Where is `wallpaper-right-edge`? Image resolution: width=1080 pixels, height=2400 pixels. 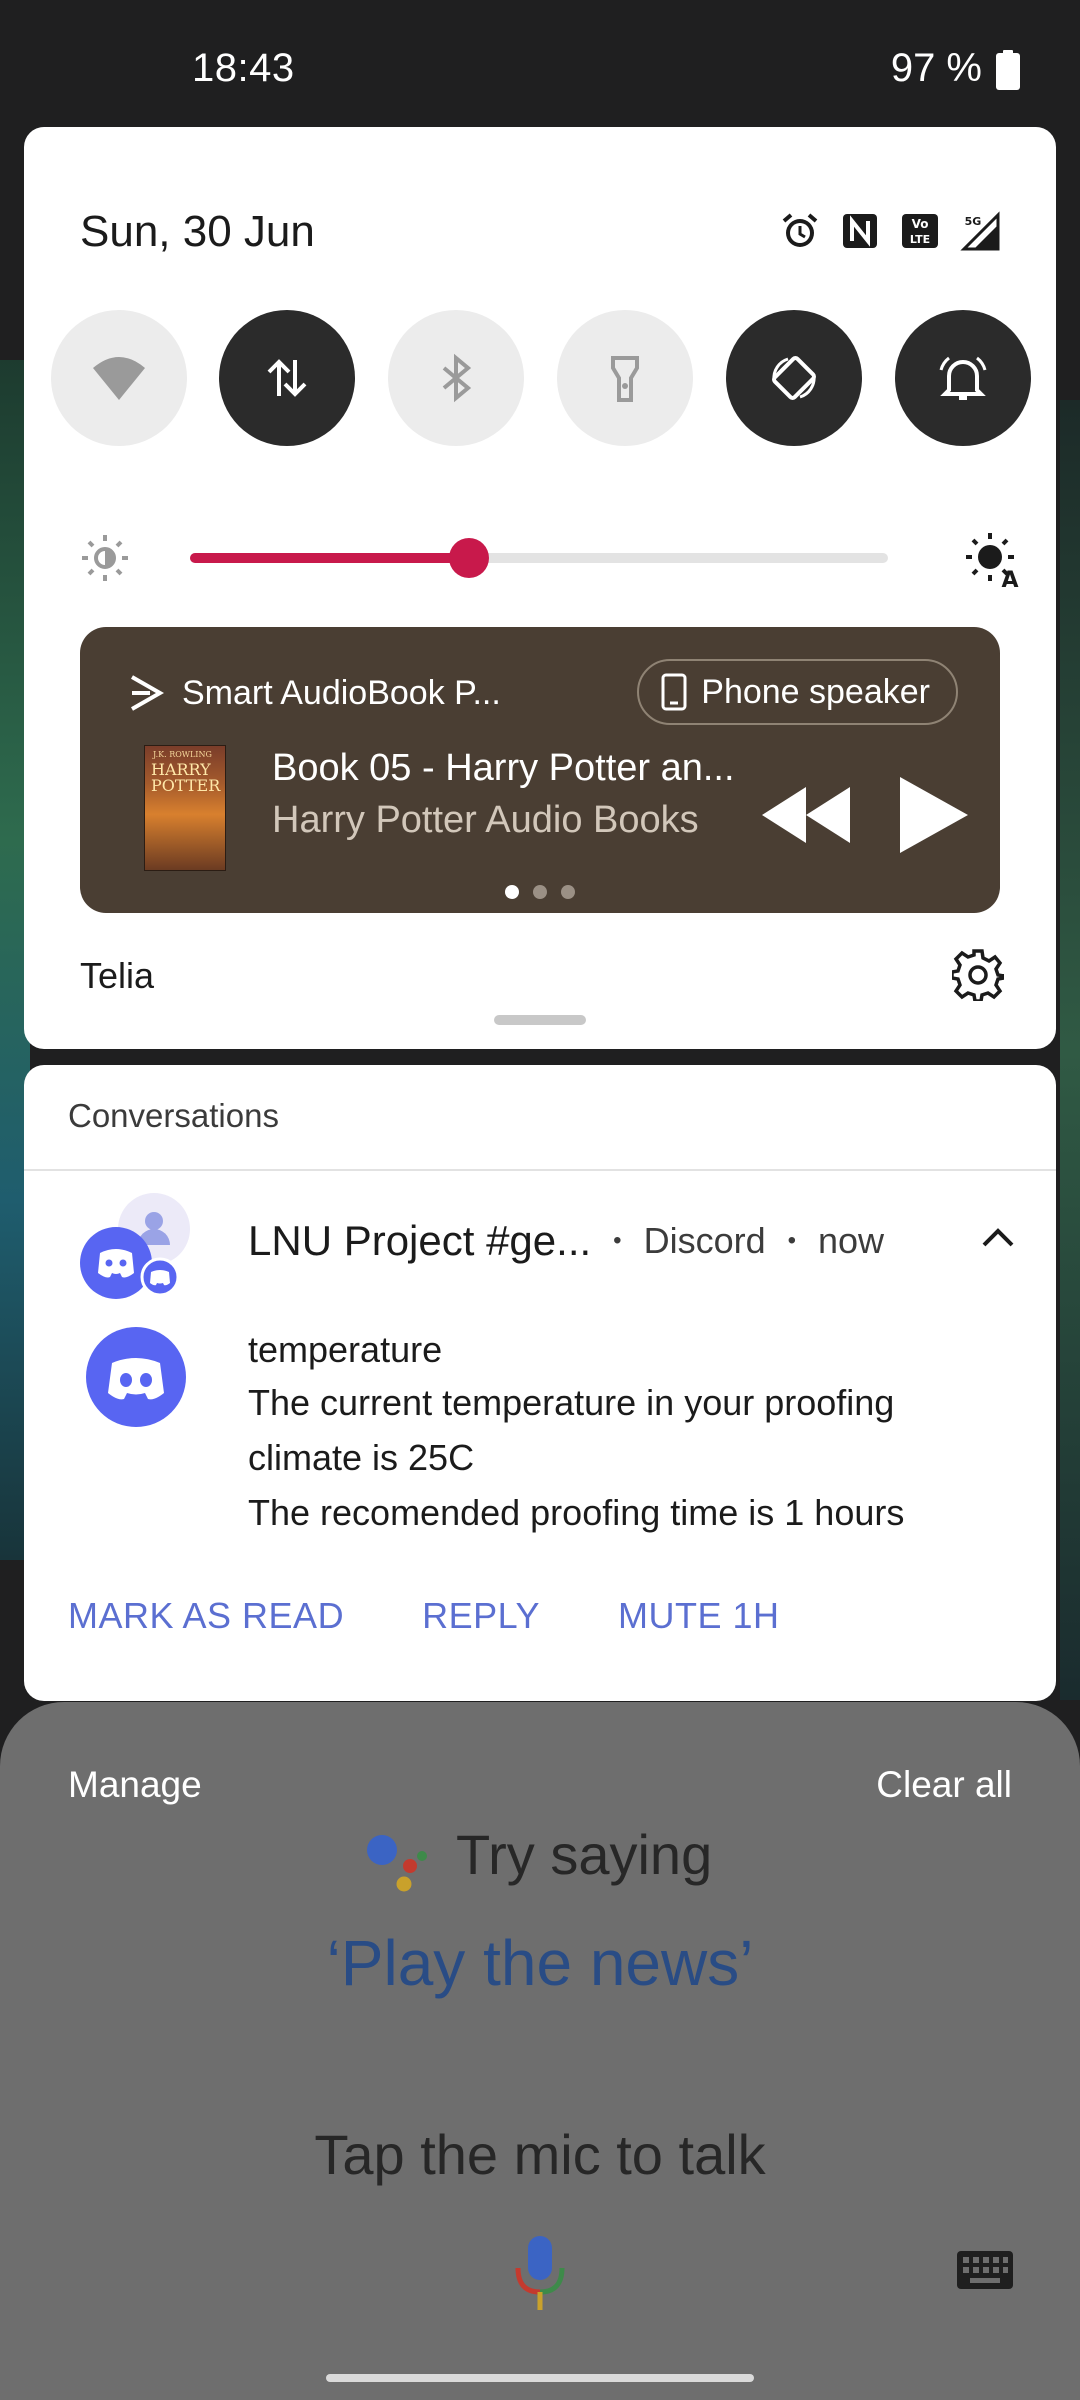 wallpaper-right-edge is located at coordinates (1070, 1050).